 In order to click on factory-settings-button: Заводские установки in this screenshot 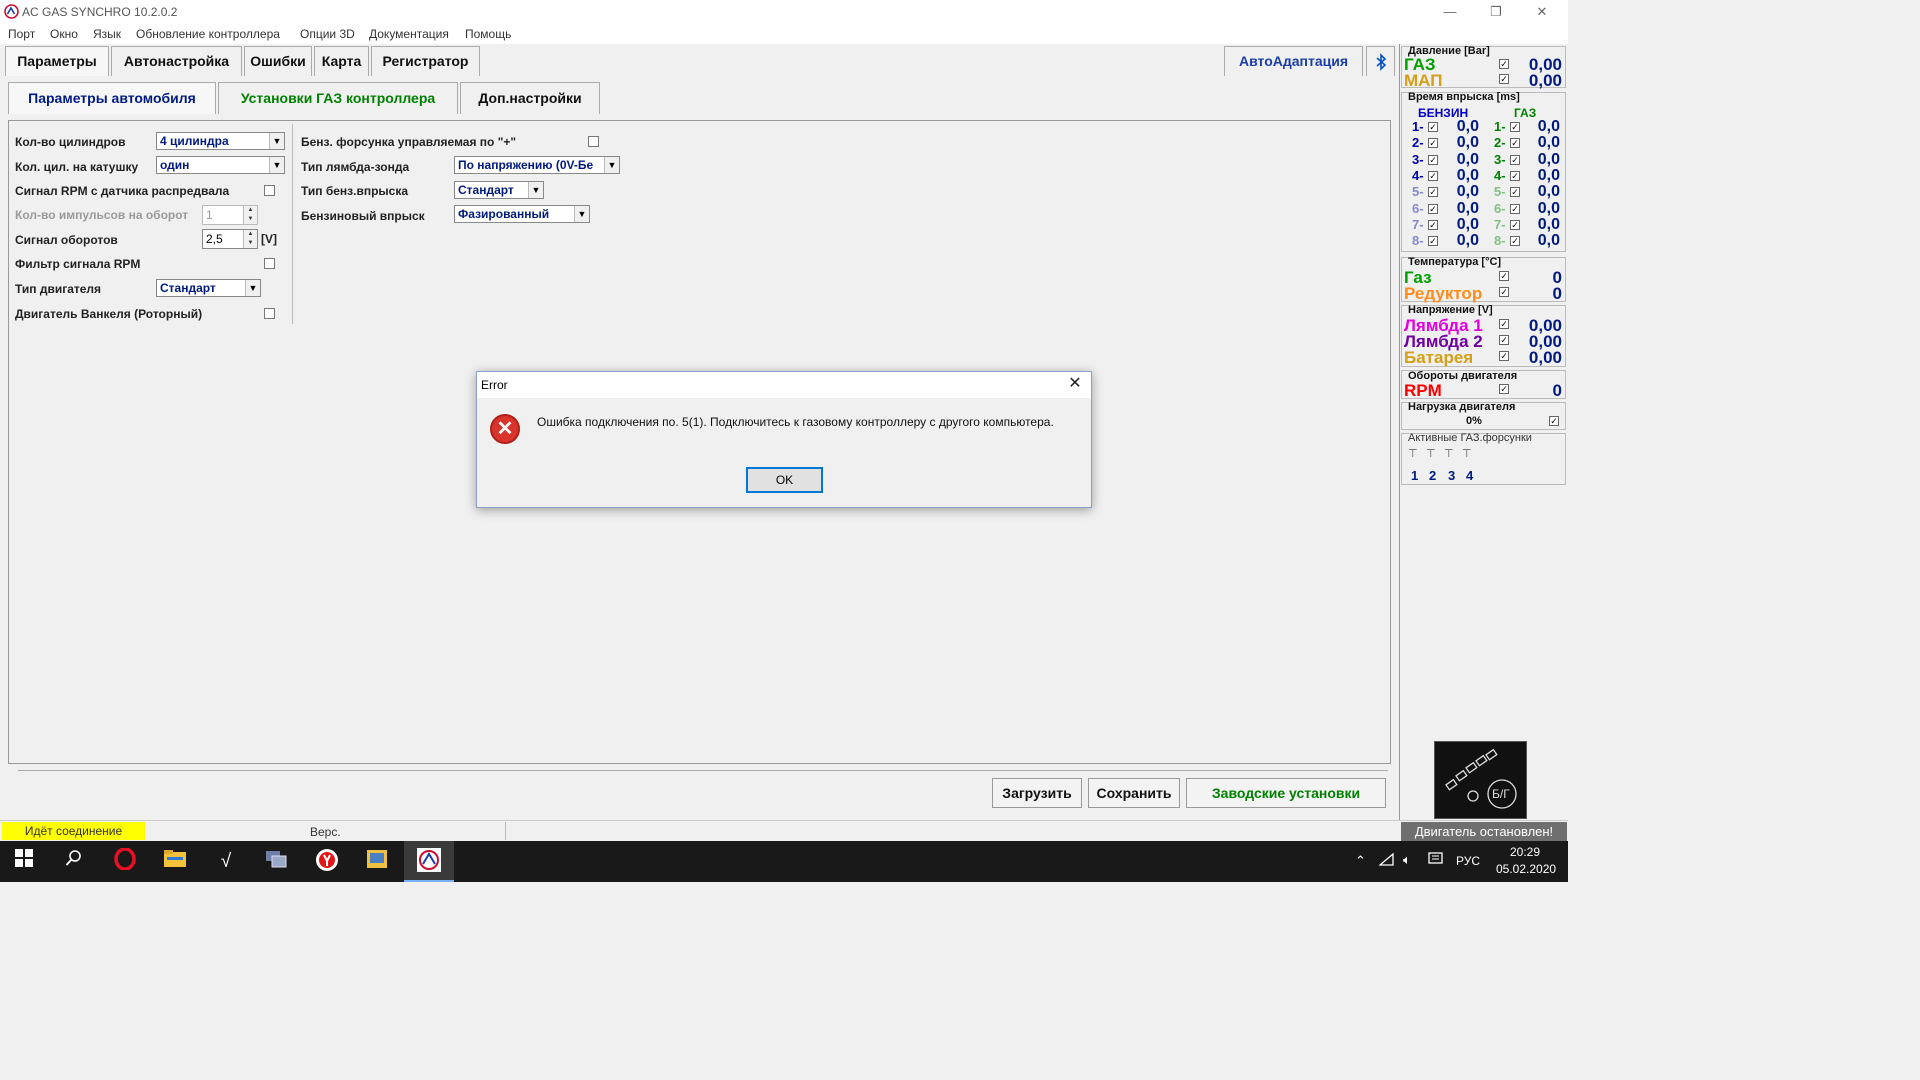, I will do `click(1286, 793)`.